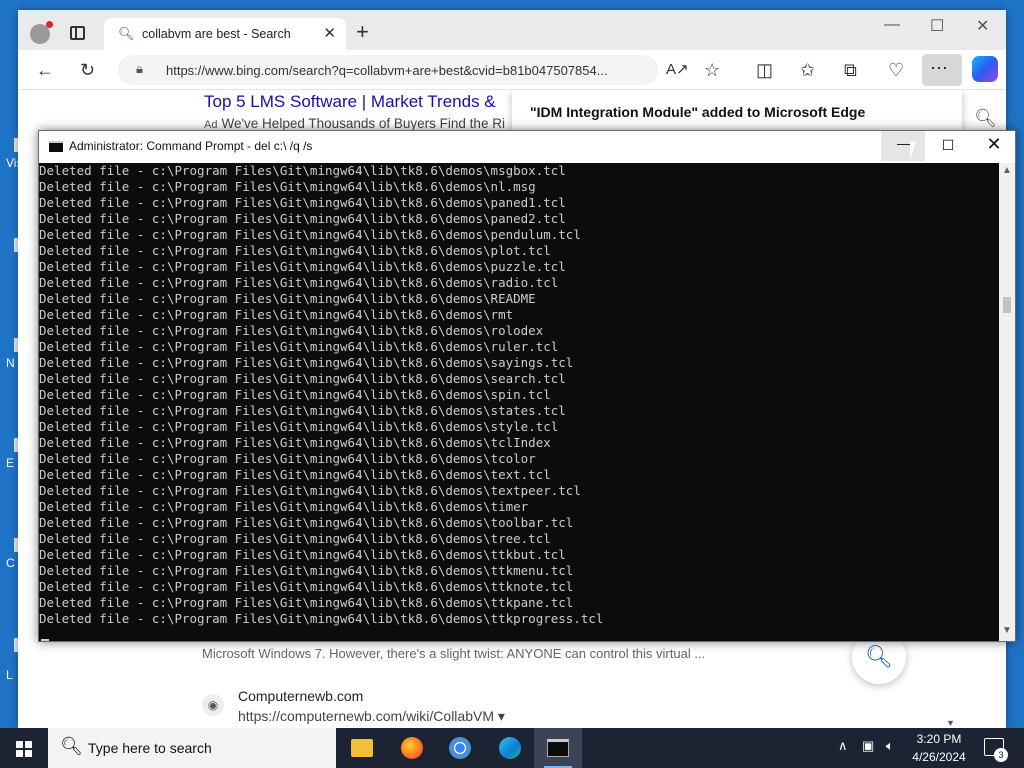  I want to click on console-scrollbar: ▲ ▼, so click(1007, 402).